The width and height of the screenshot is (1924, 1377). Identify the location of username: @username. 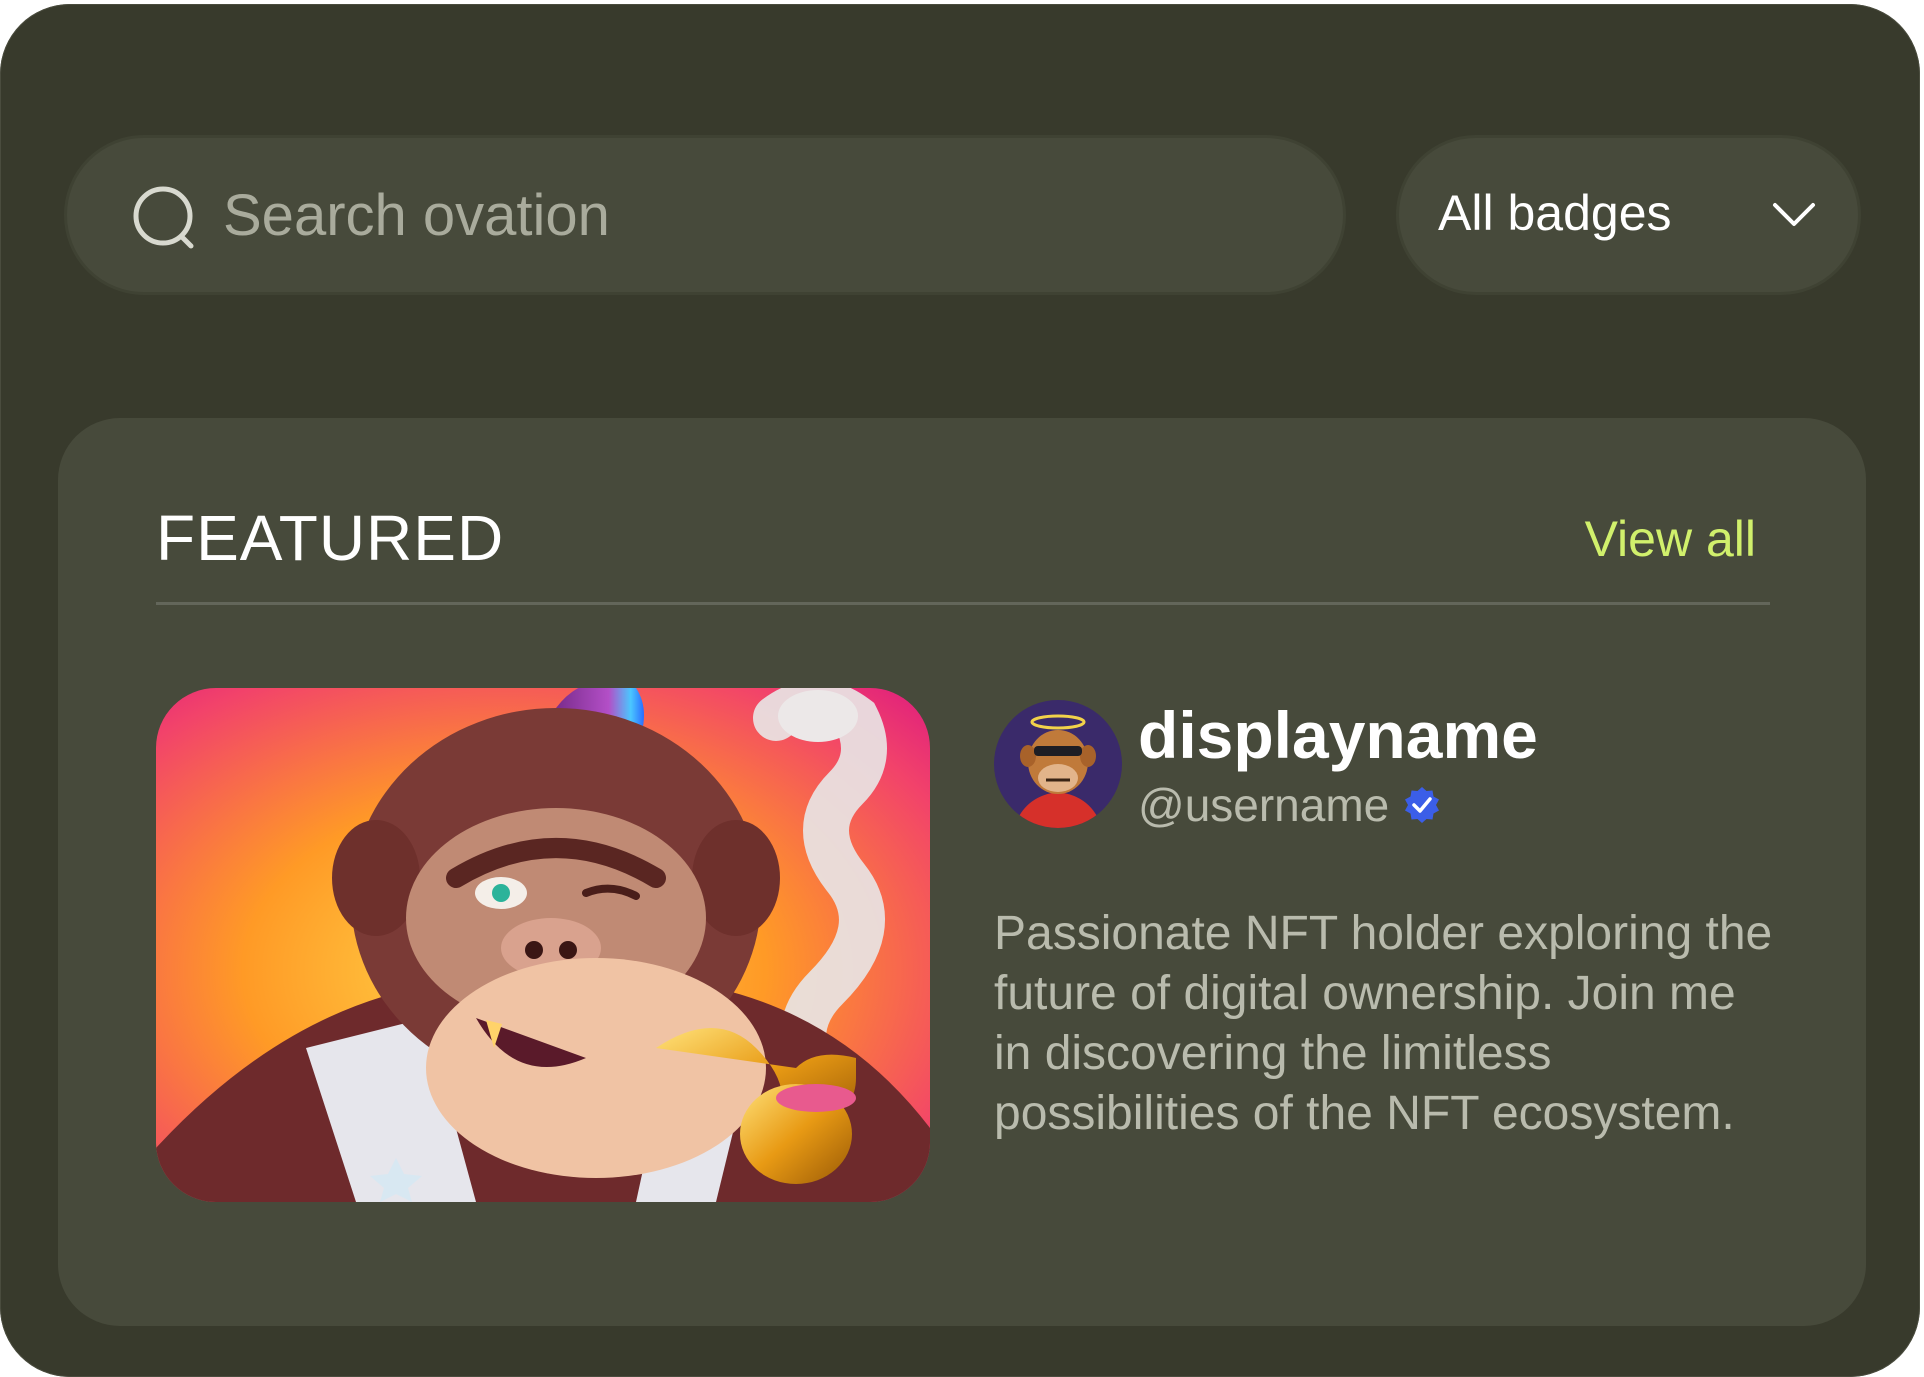
(1264, 805).